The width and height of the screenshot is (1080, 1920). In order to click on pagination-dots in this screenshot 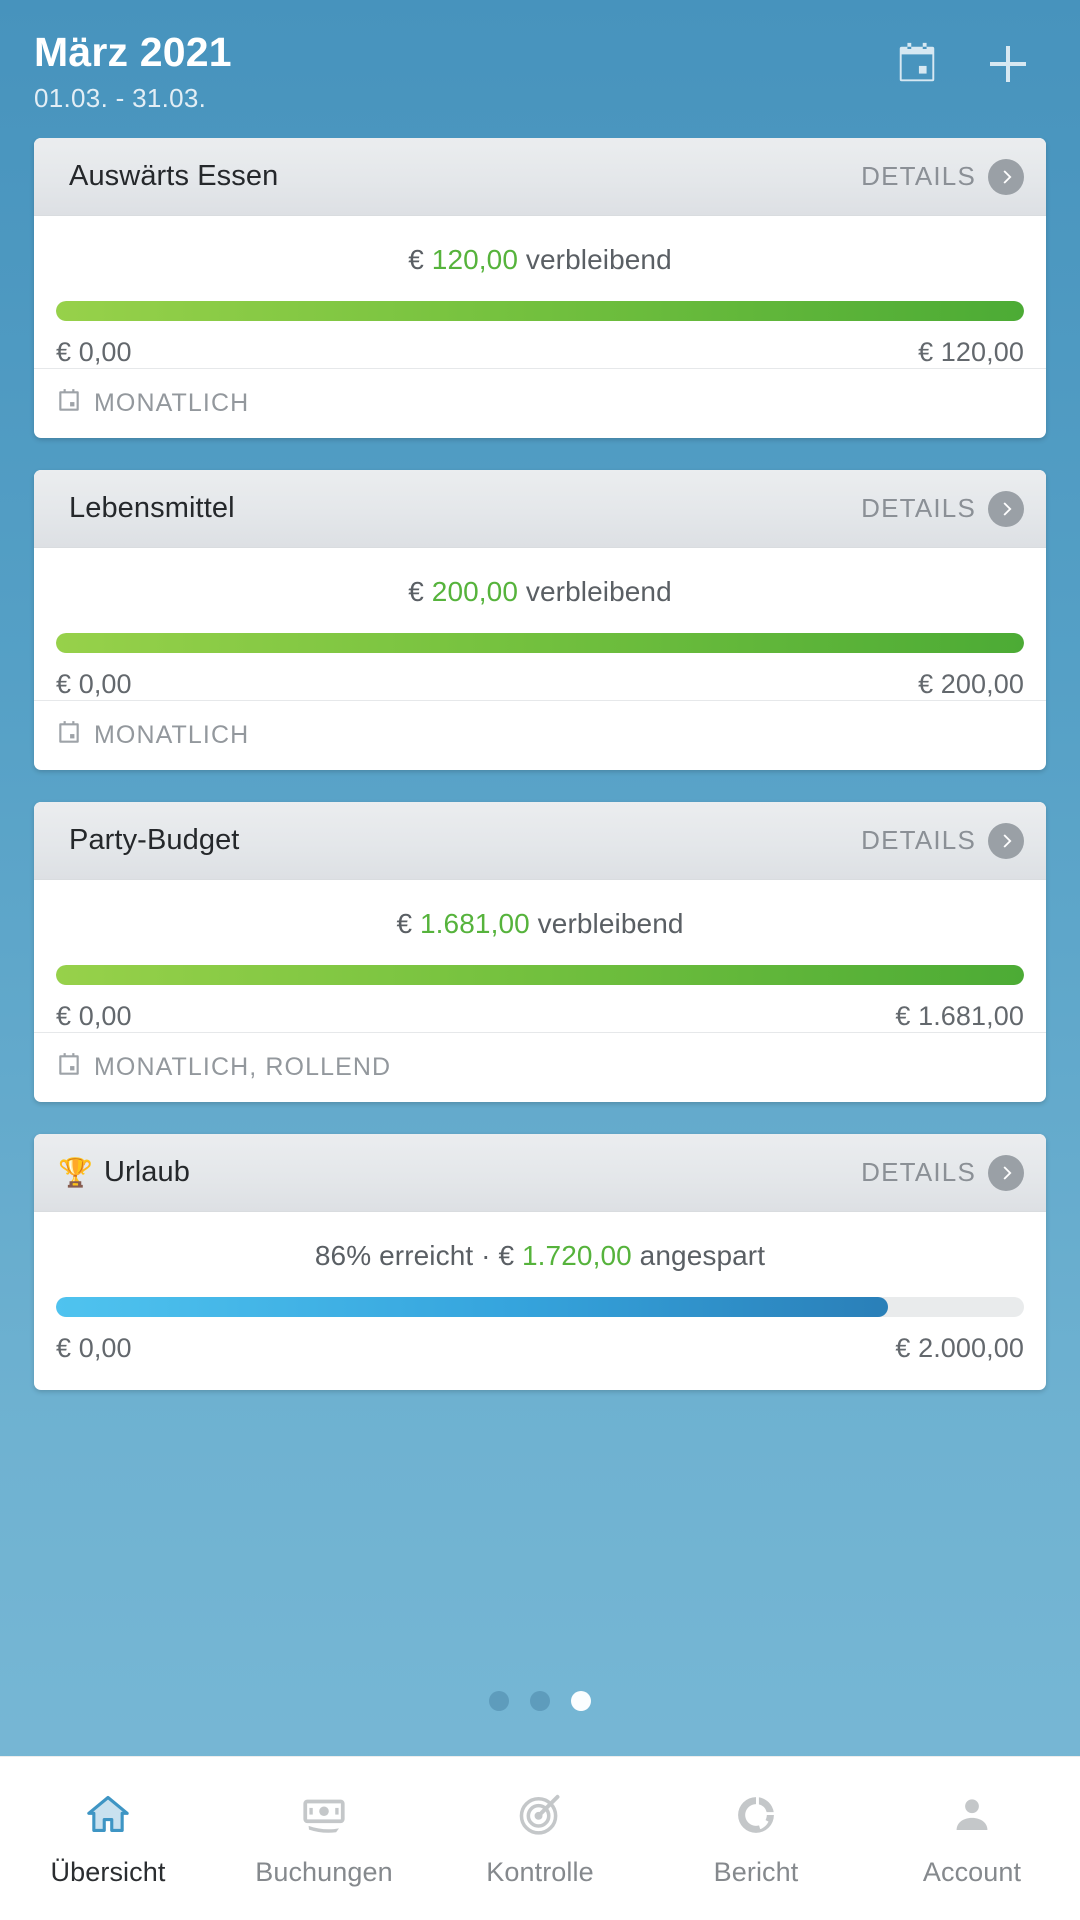, I will do `click(540, 1701)`.